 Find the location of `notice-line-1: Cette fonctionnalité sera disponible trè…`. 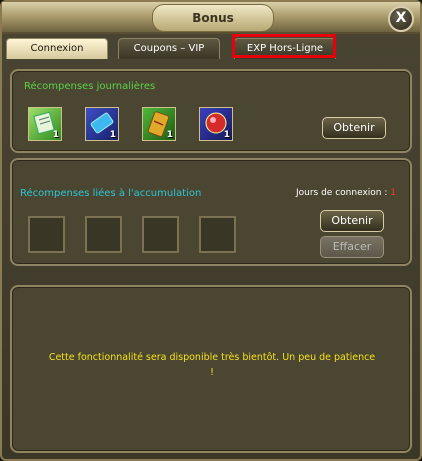

notice-line-1: Cette fonctionnalité sera disponible trè… is located at coordinates (212, 357).